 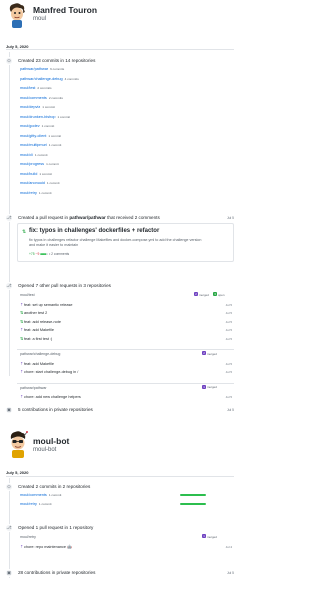 I want to click on repo-group-name: pathwar/challenge-debug, so click(x=40, y=354).